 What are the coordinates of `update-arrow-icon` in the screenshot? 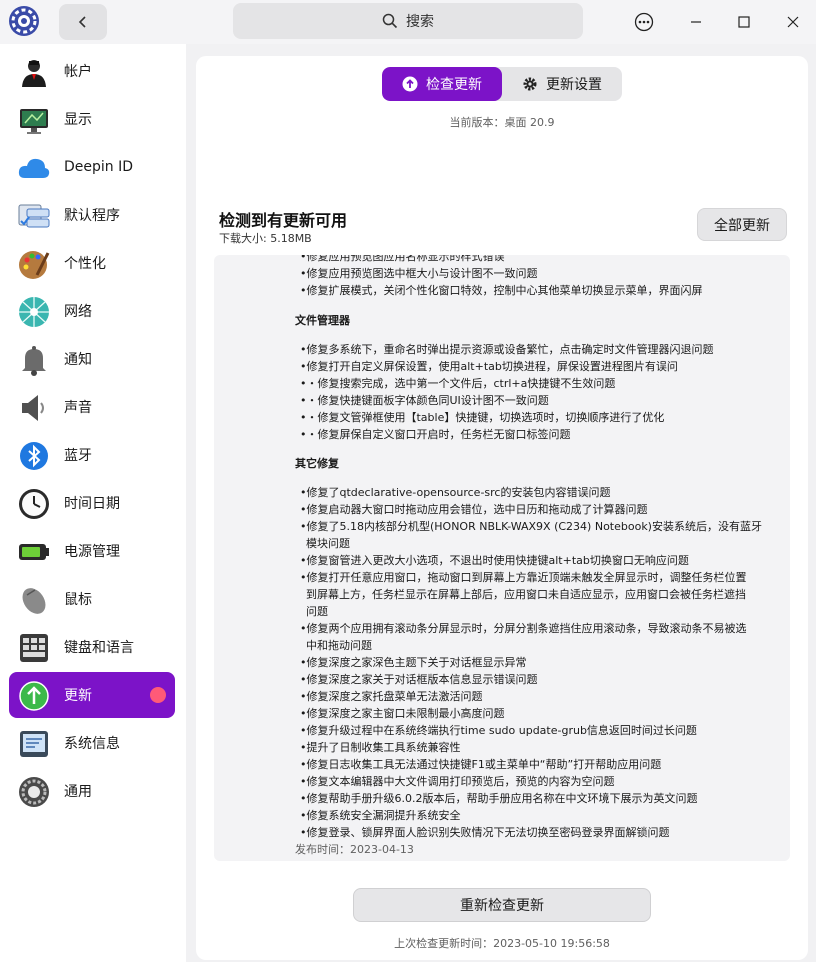 It's located at (34, 696).